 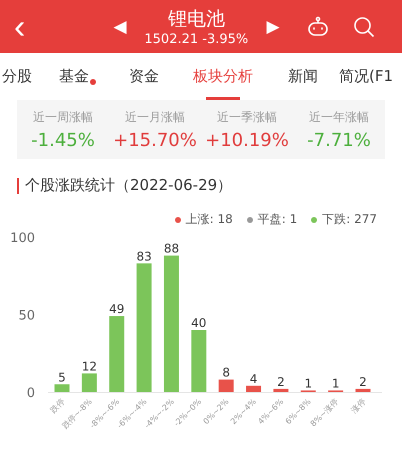 What do you see at coordinates (128, 185) in the screenshot?
I see `section-title: 个股涨跌统计（2022-06-29）` at bounding box center [128, 185].